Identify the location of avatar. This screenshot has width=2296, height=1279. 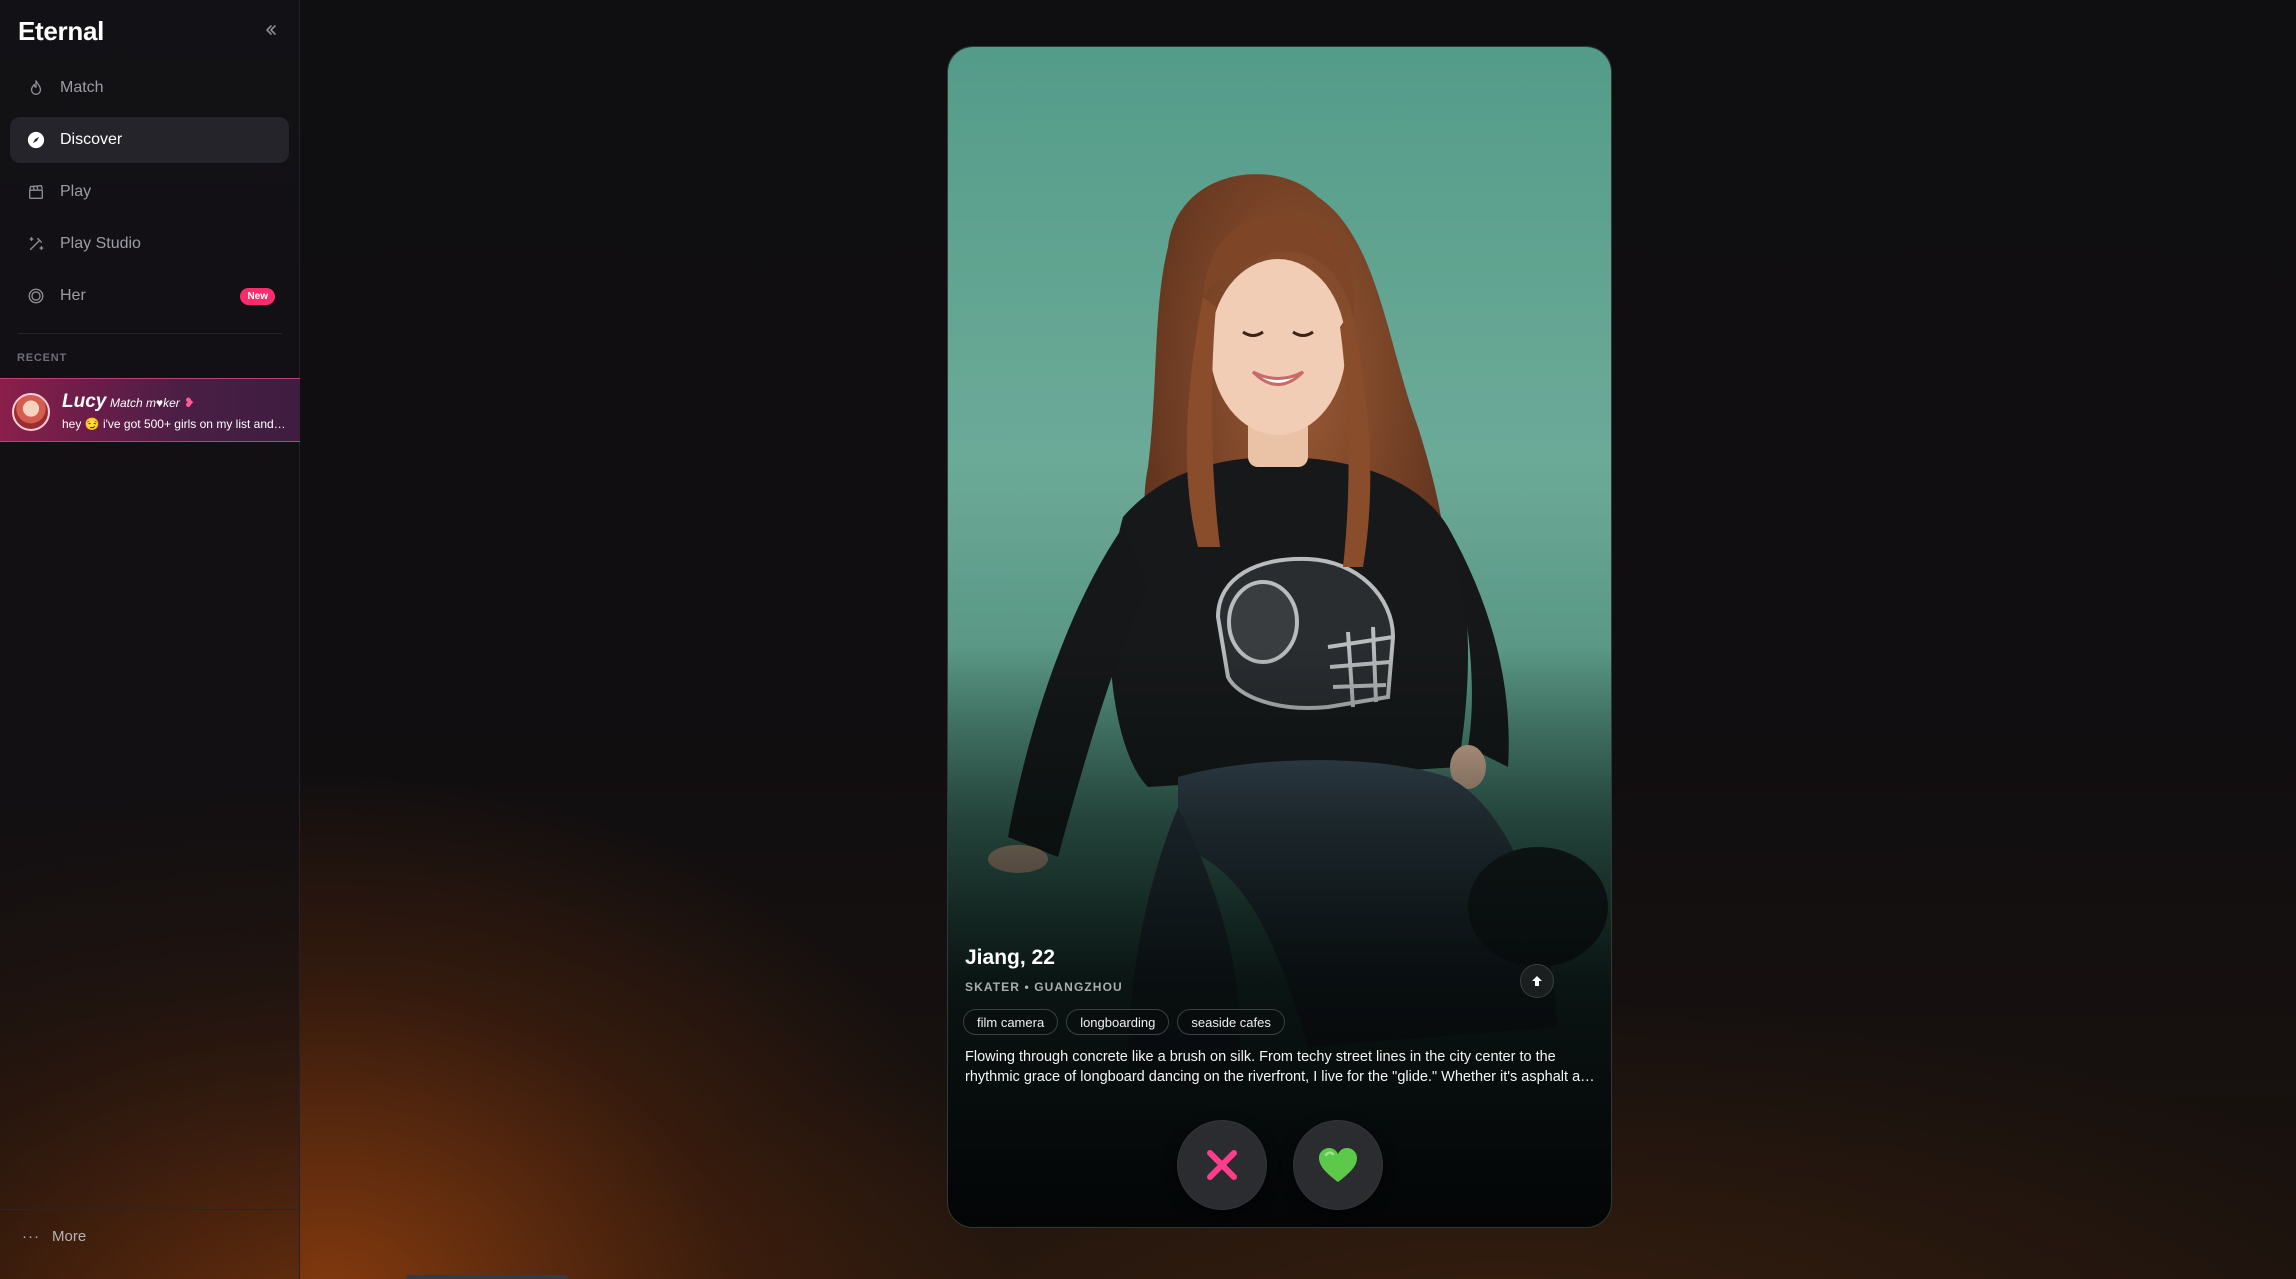
(31, 412).